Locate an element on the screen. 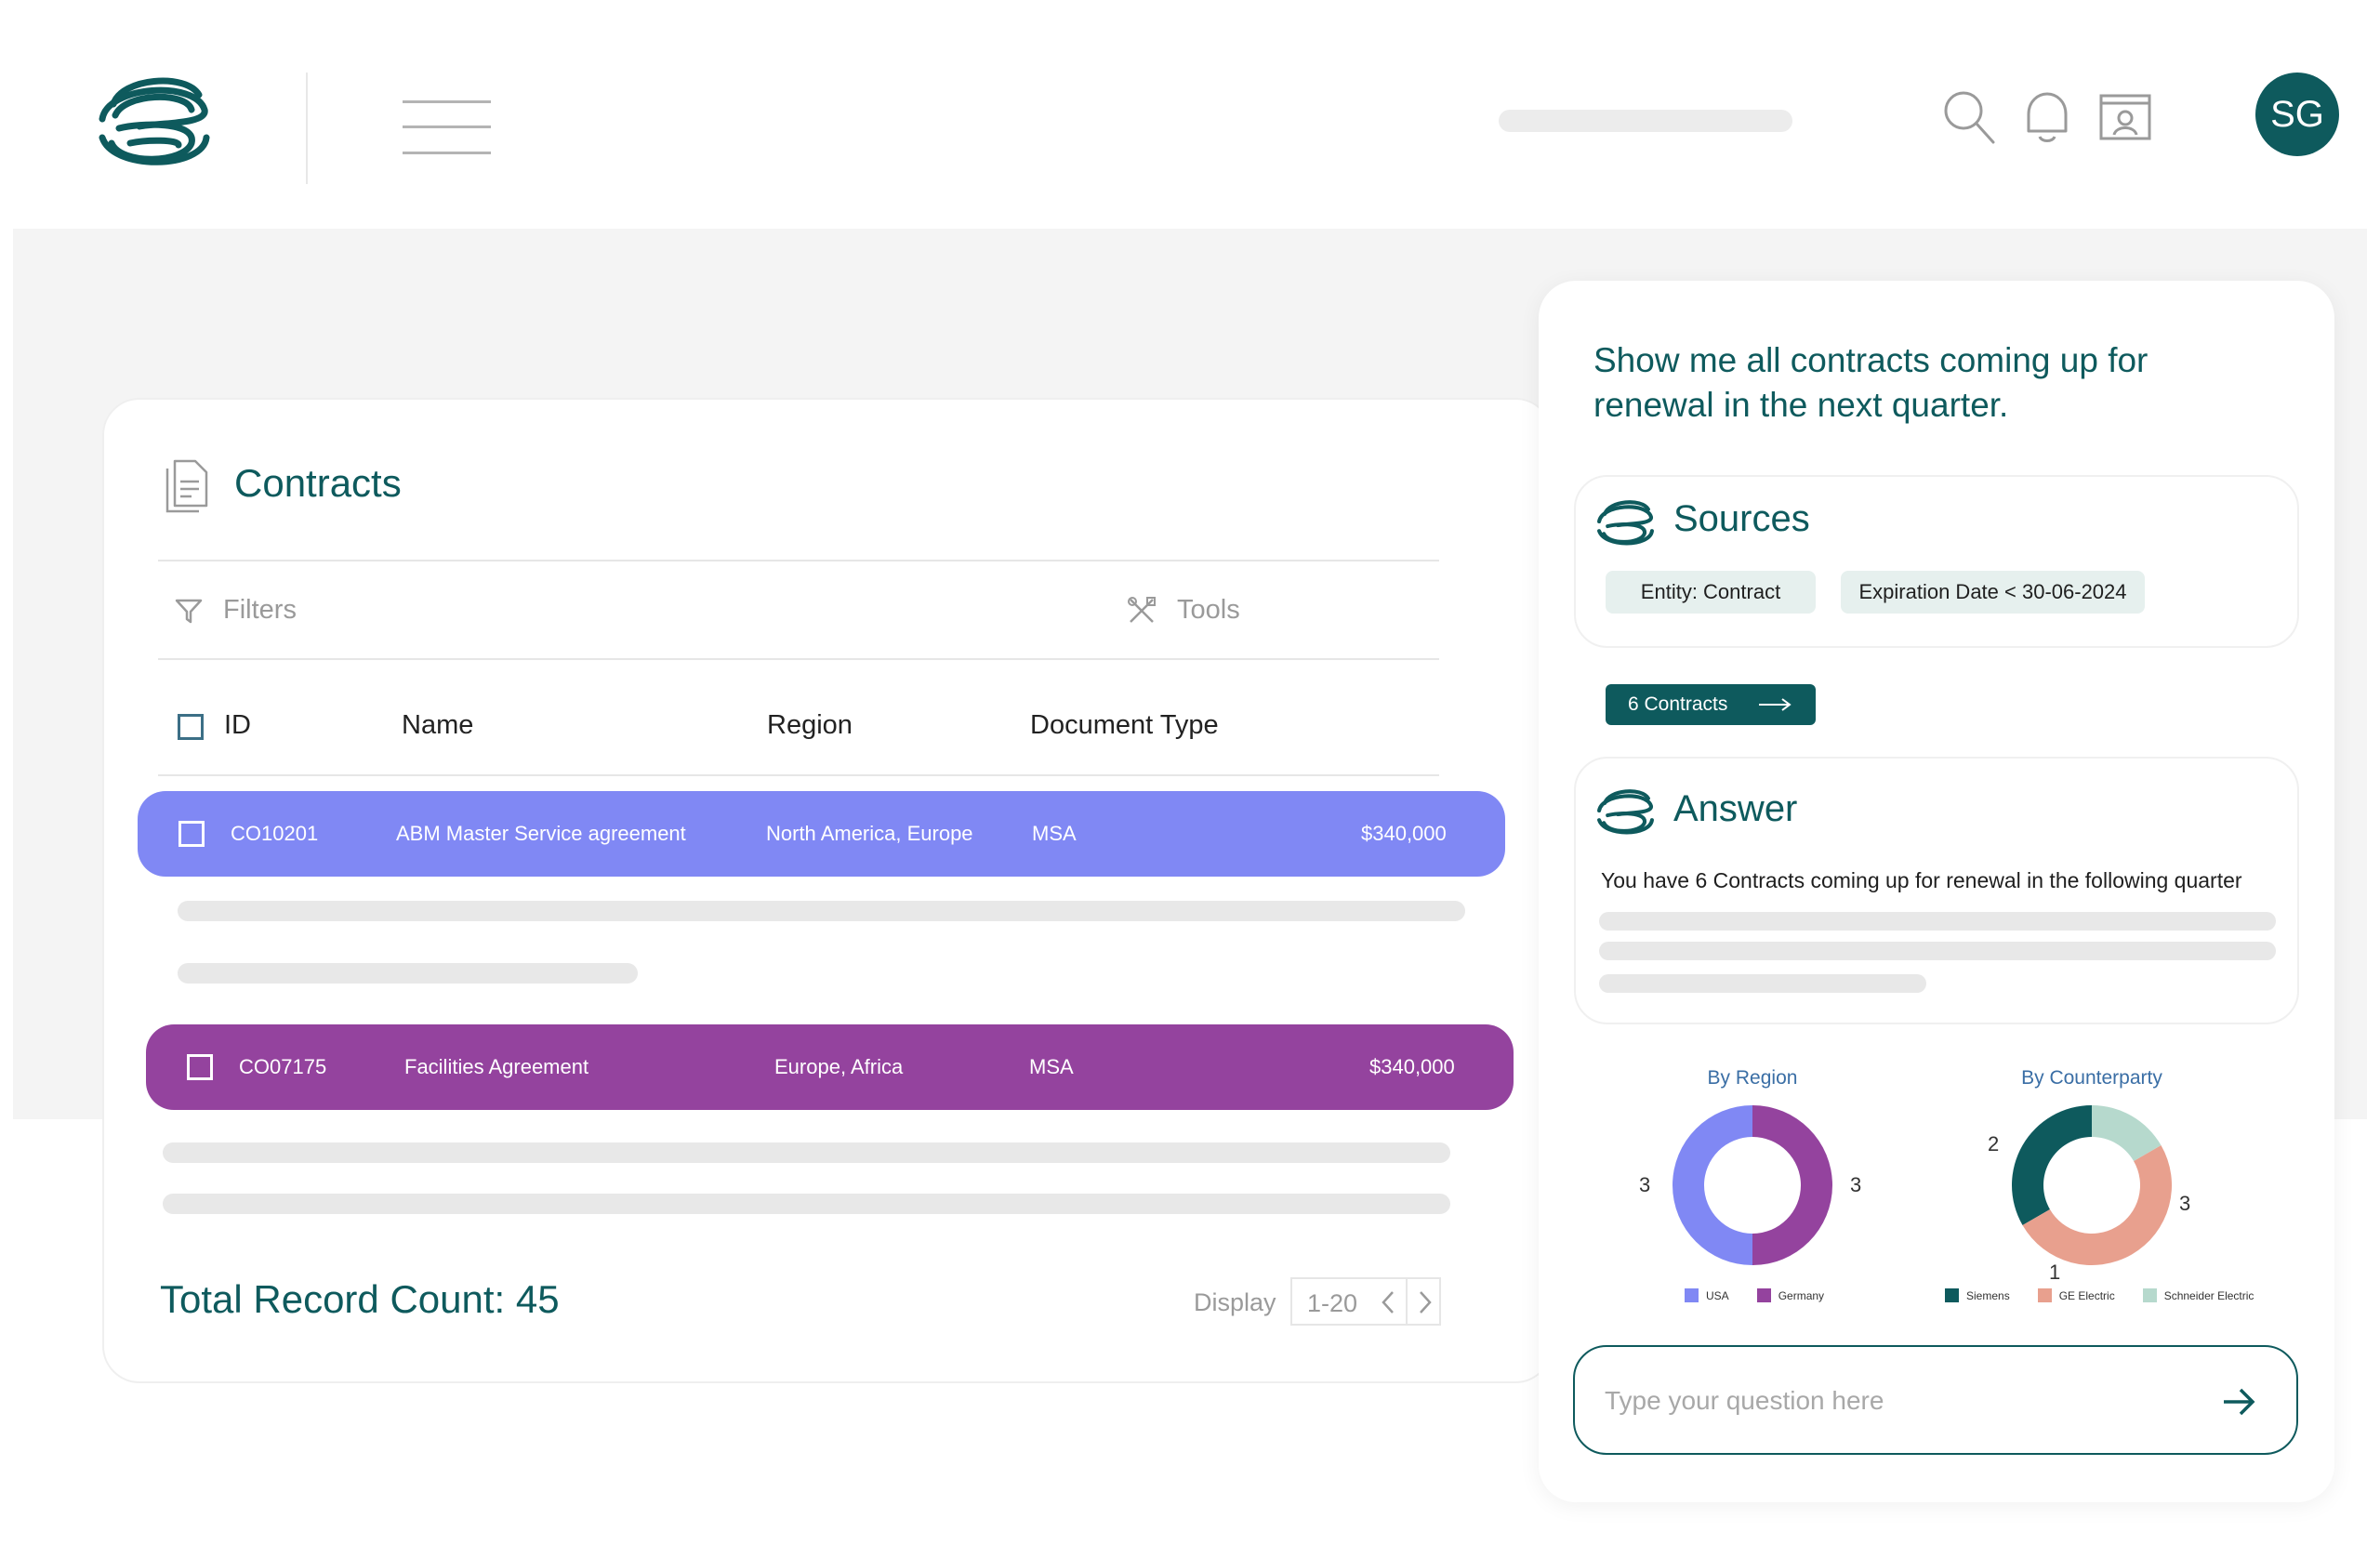 This screenshot has height=1558, width=2380. legend-by-counterparty: Siemens GE Electric Schneider Electric is located at coordinates (2099, 1295).